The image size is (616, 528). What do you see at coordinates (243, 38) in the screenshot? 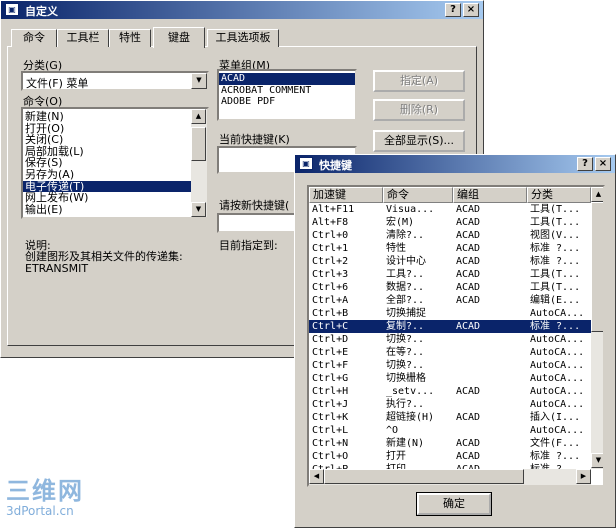
I see `tab-tool-palettes: 工具选项板` at bounding box center [243, 38].